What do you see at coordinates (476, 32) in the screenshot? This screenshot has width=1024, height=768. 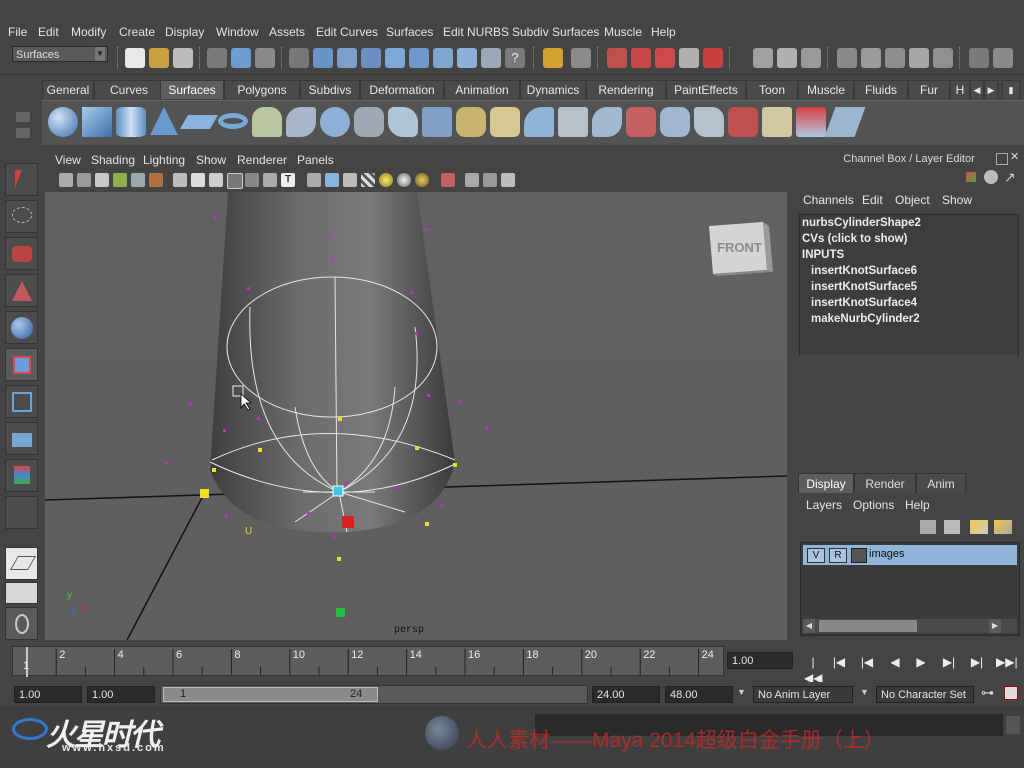 I see `menu-edit-nurbs: Edit NURBS` at bounding box center [476, 32].